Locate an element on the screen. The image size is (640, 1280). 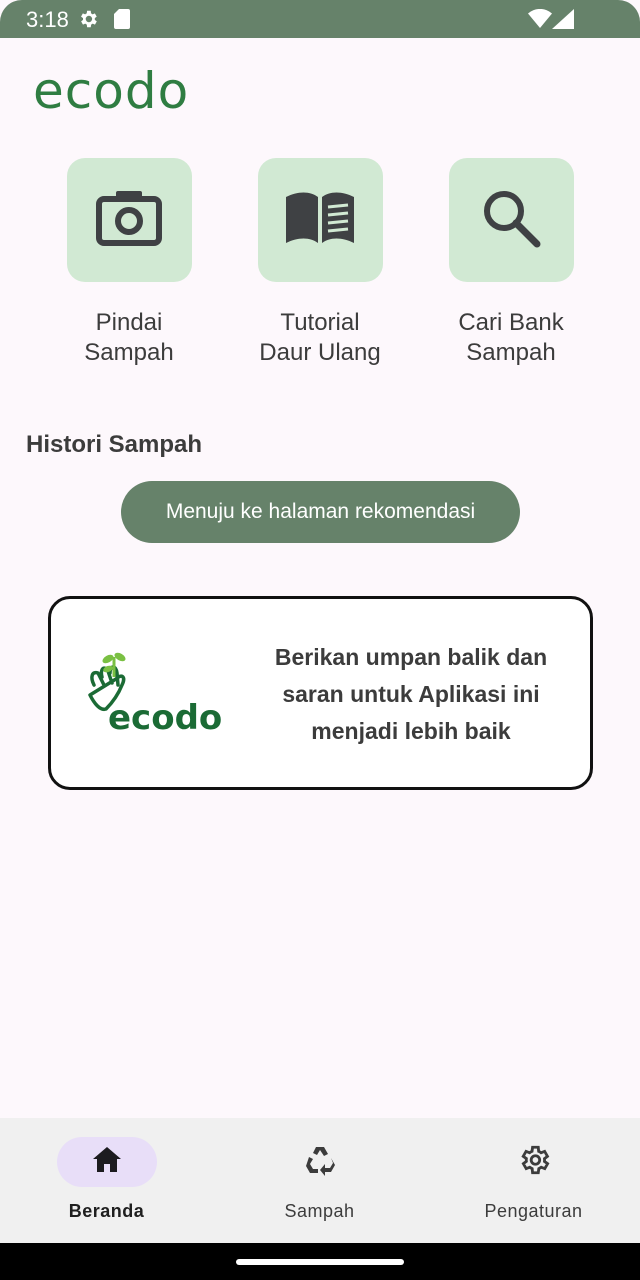
settings-status-icon is located at coordinates (88, 21).